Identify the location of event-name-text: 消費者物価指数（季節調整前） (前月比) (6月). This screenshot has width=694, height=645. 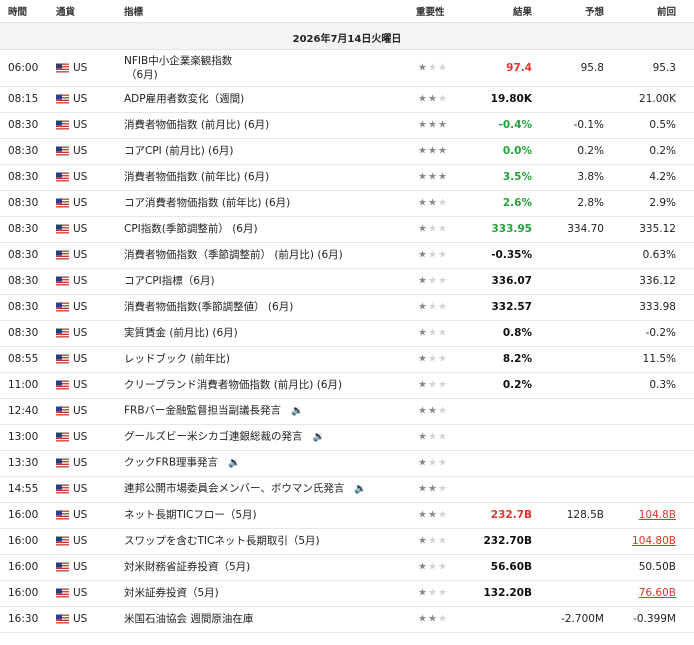
(233, 255).